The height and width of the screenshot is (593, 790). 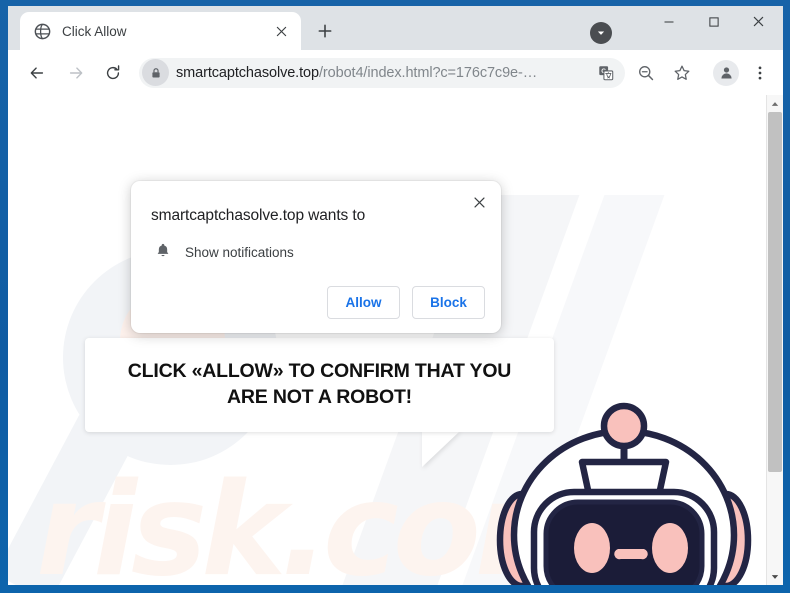 I want to click on zoom-out-icon, so click(x=646, y=73).